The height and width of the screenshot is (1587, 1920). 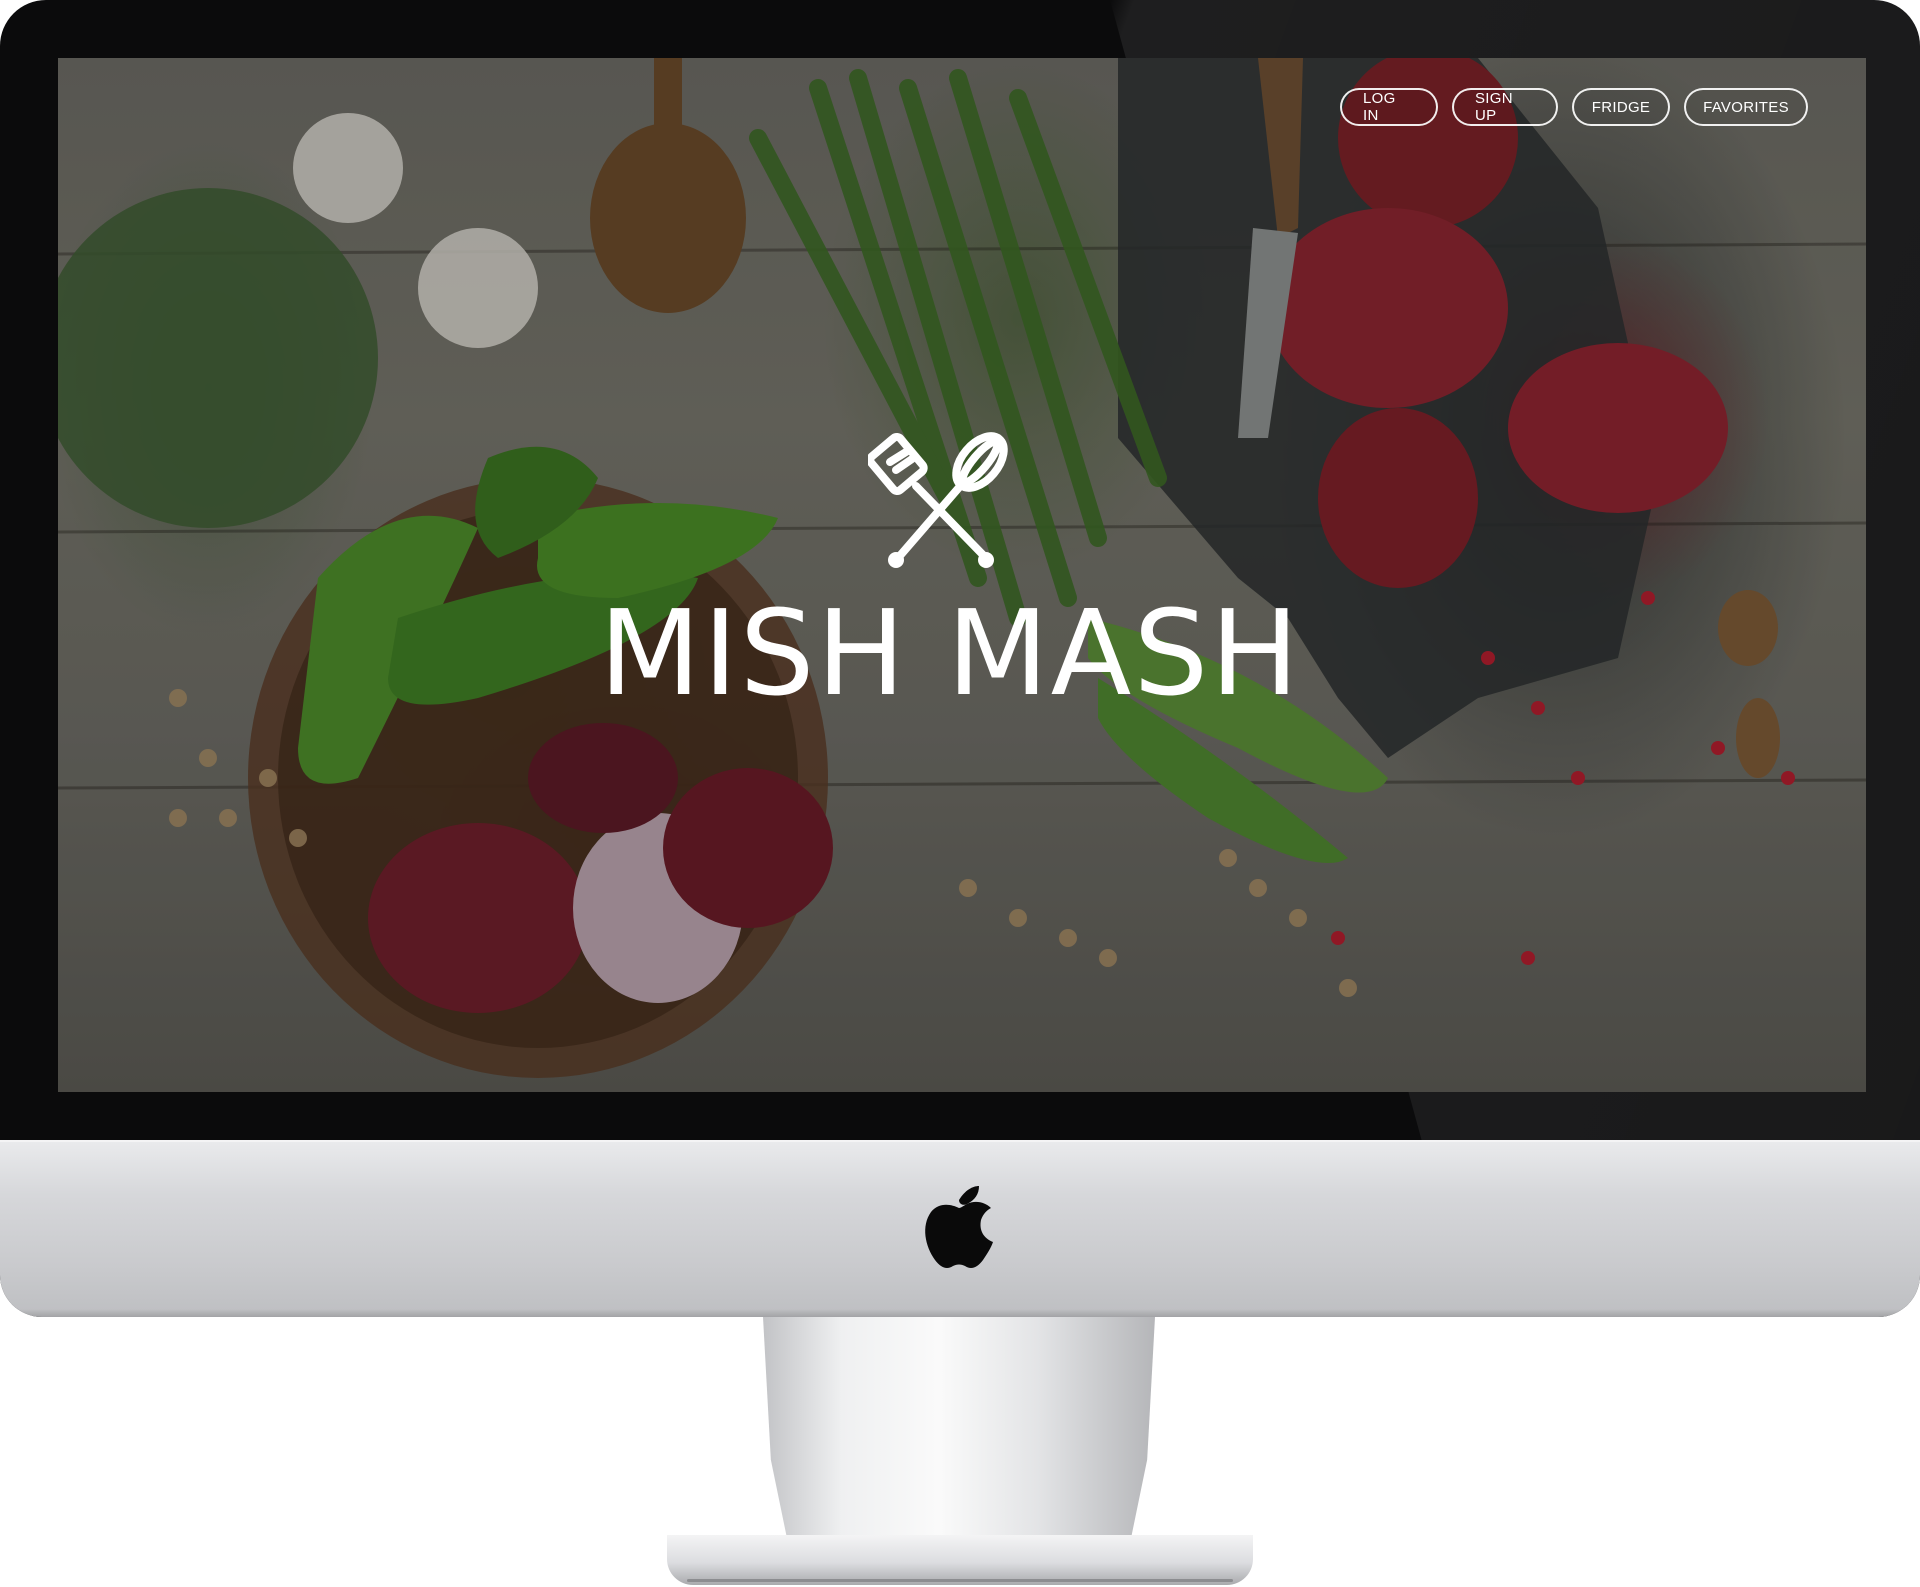 What do you see at coordinates (1746, 107) in the screenshot?
I see `favorites-button: FAVORITES` at bounding box center [1746, 107].